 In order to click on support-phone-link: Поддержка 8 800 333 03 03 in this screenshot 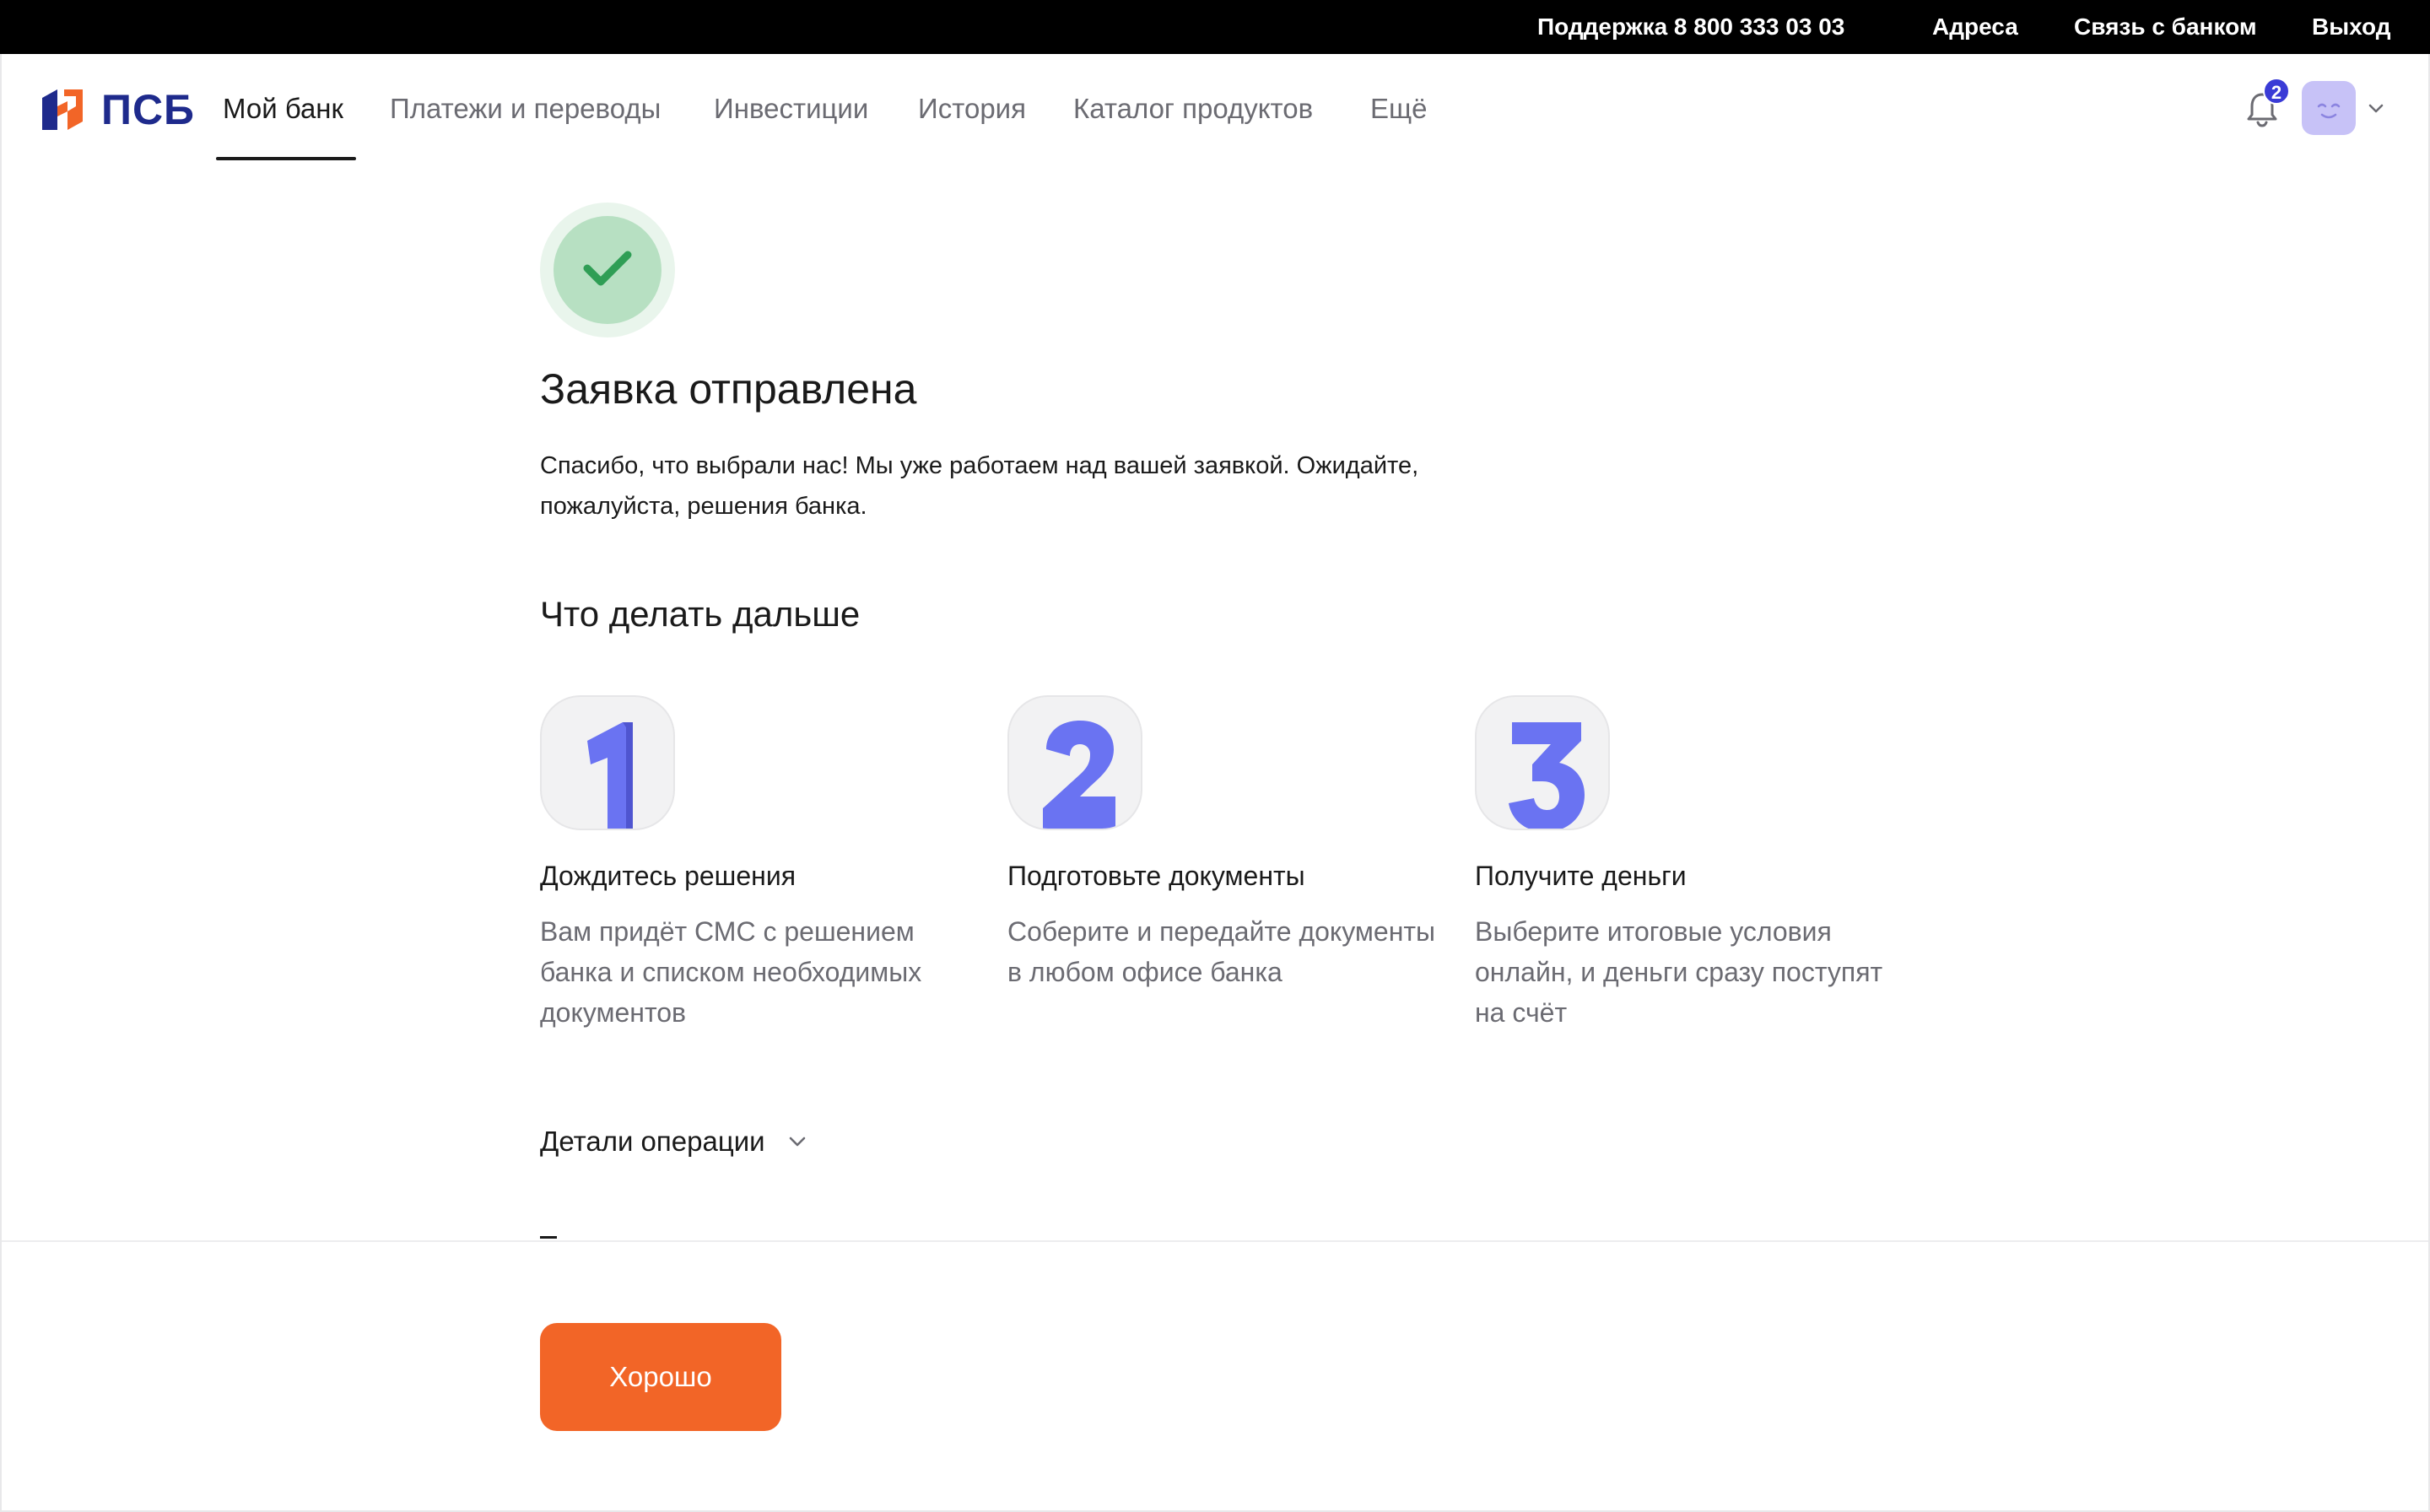, I will do `click(1690, 27)`.